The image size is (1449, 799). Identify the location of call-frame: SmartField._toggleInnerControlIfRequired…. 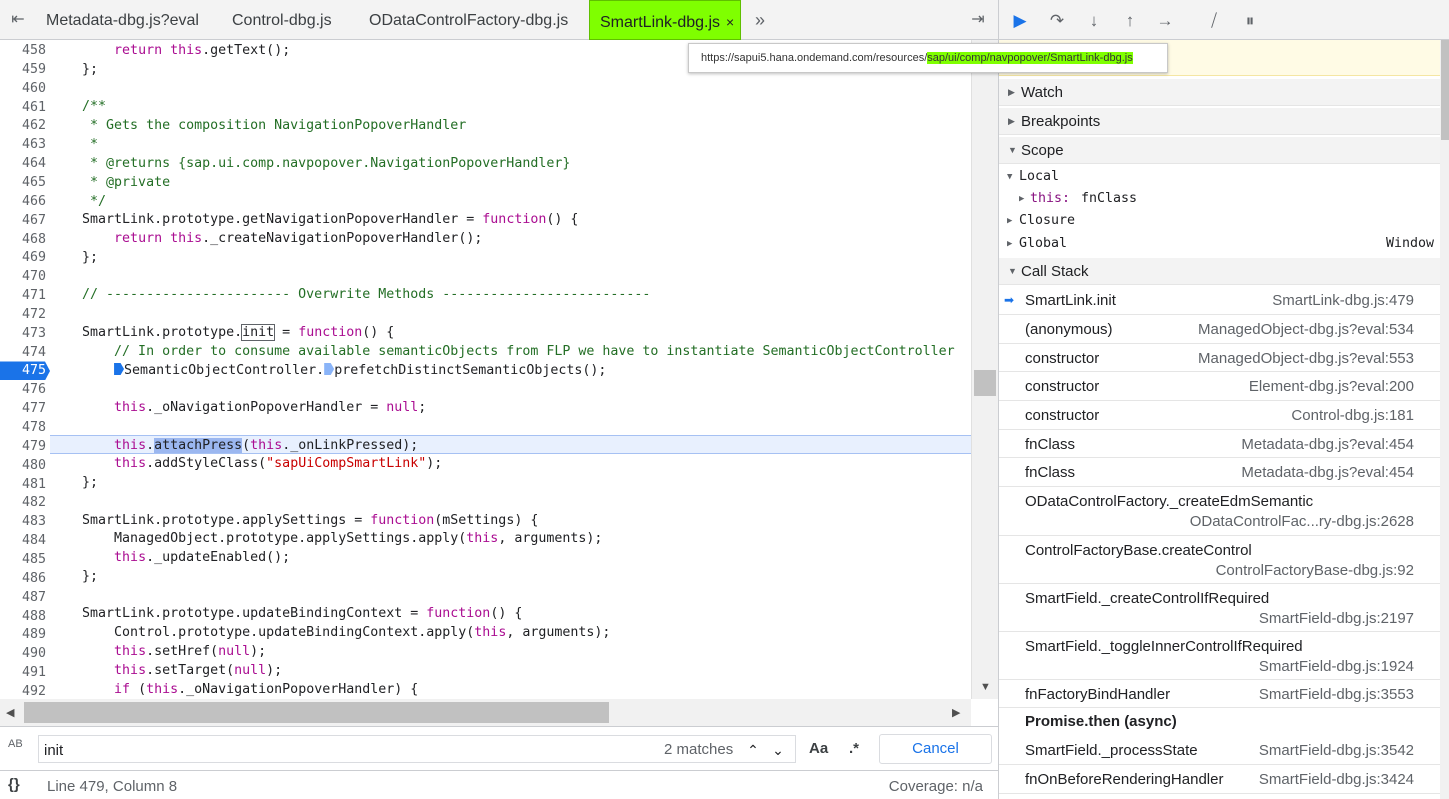
(1219, 656).